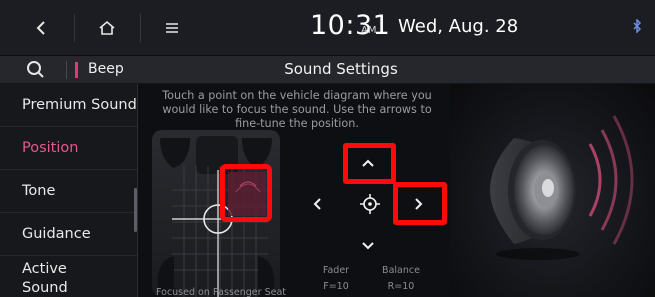  I want to click on back-button, so click(41, 28).